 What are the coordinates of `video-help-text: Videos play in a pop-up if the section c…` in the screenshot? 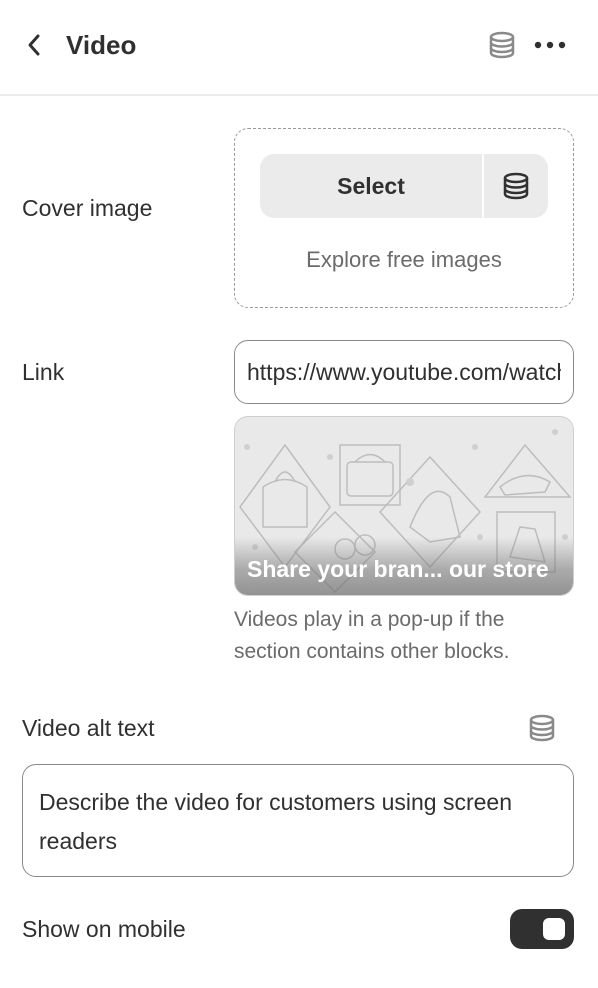 It's located at (372, 635).